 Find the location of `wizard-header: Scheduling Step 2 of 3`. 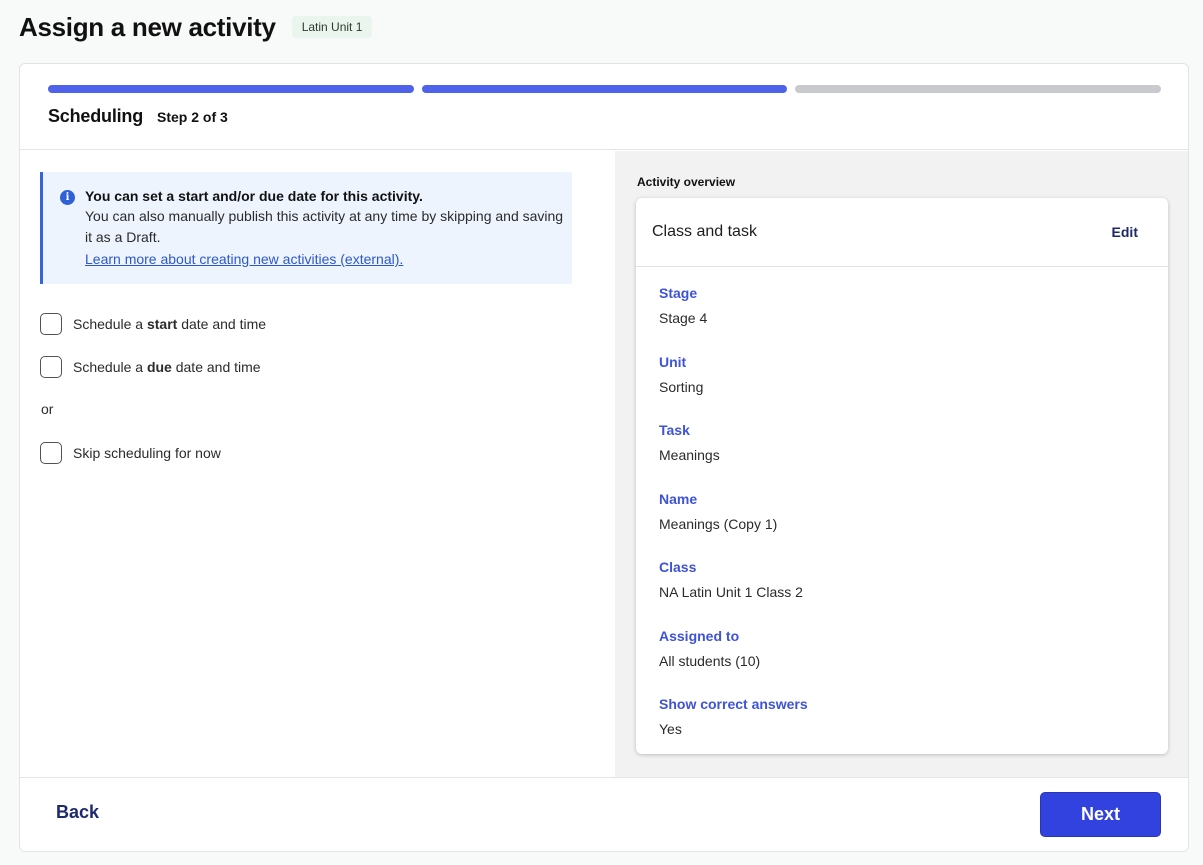

wizard-header: Scheduling Step 2 of 3 is located at coordinates (604, 107).